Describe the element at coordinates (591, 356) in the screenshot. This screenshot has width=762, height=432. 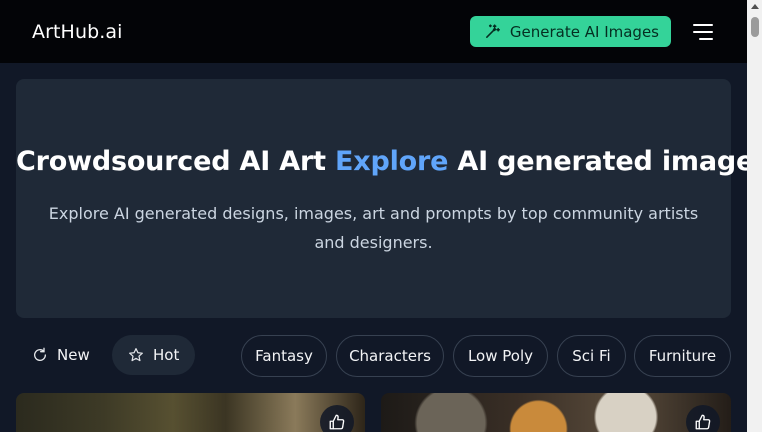
I see `category-sci-fi: Sci Fi` at that location.